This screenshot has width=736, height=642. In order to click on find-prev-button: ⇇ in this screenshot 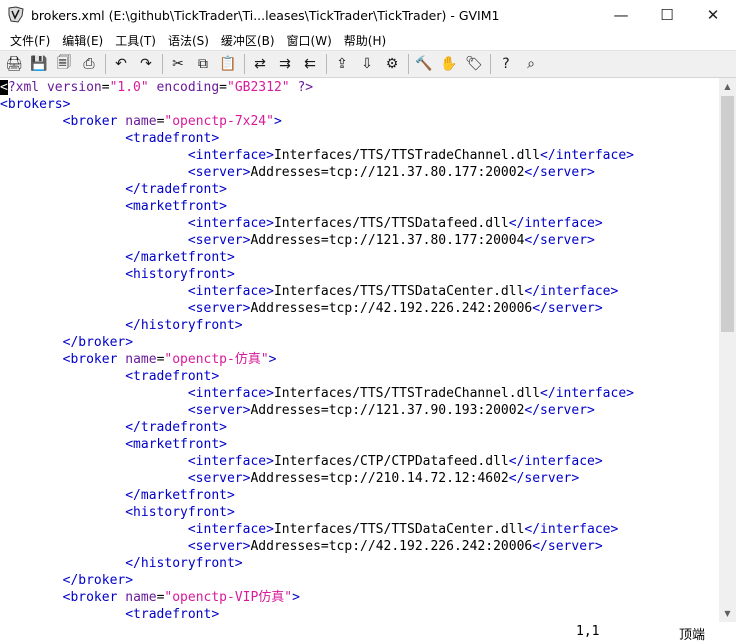, I will do `click(310, 64)`.